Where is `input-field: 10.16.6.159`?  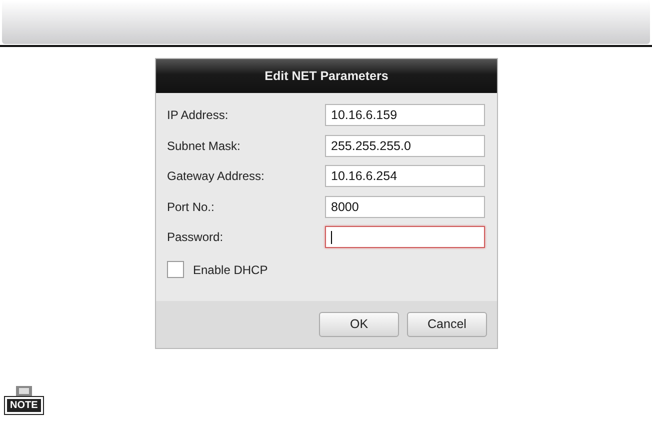 input-field: 10.16.6.159 is located at coordinates (405, 115).